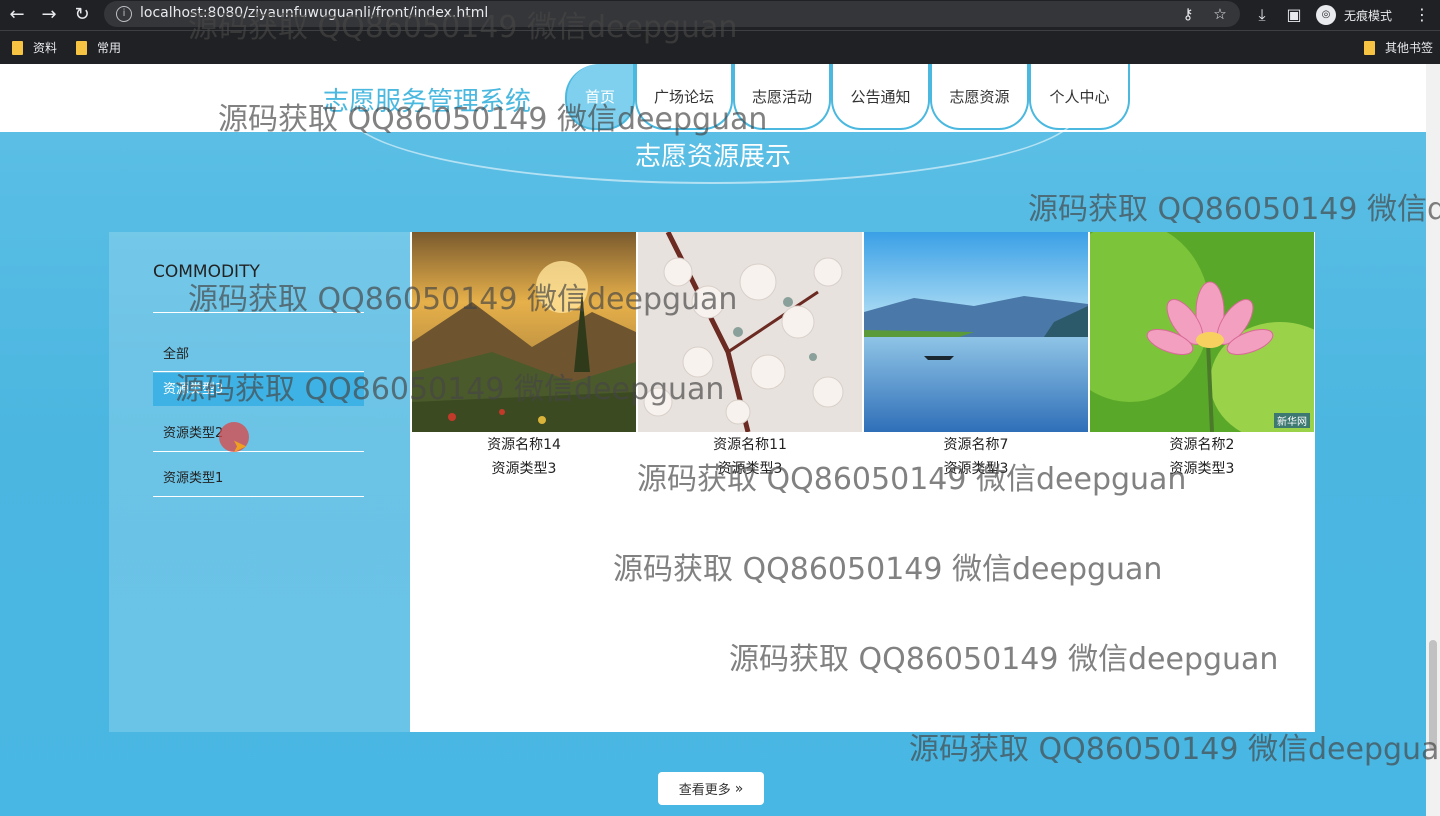 Image resolution: width=1440 pixels, height=816 pixels. What do you see at coordinates (17, 15) in the screenshot?
I see `back-arrow-icon: ←` at bounding box center [17, 15].